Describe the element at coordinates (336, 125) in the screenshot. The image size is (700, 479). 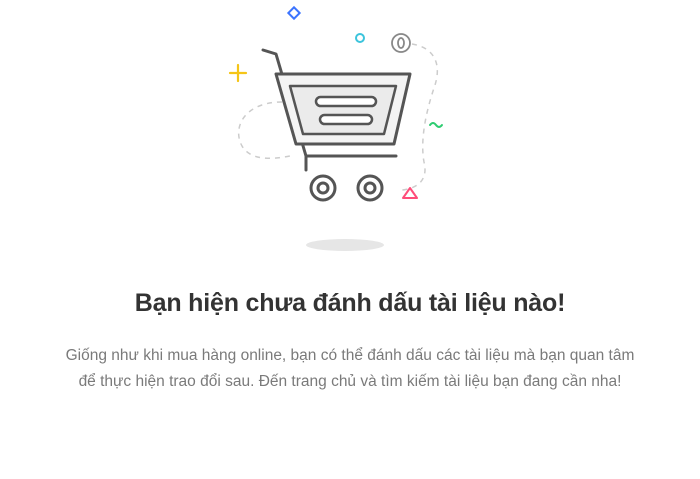
I see `shopping-cart-icon` at that location.